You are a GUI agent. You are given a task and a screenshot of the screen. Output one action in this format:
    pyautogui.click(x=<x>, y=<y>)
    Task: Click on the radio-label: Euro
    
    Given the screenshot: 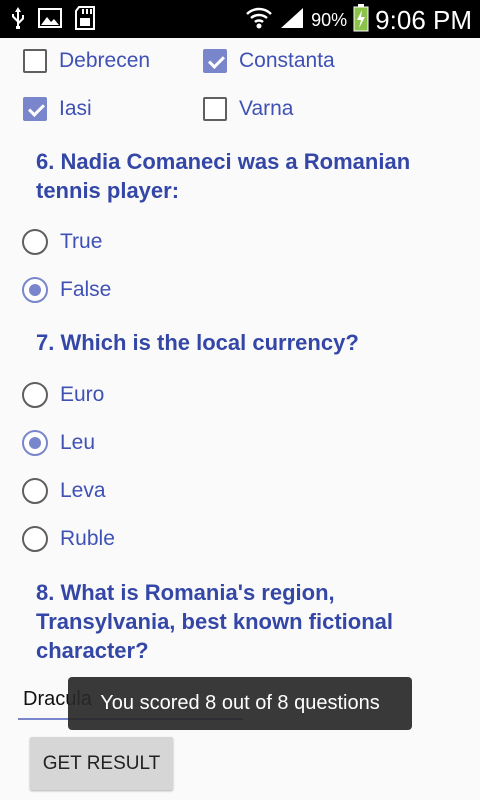 What is the action you would take?
    pyautogui.click(x=82, y=394)
    